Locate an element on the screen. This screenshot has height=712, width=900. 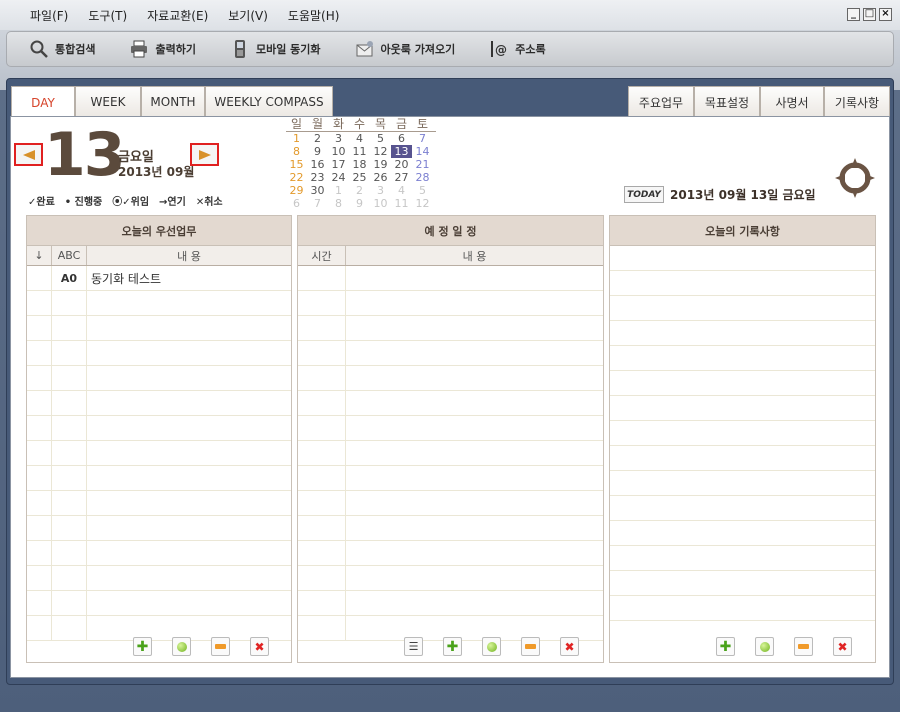
address-book-button: @ 주소록 is located at coordinates (517, 49).